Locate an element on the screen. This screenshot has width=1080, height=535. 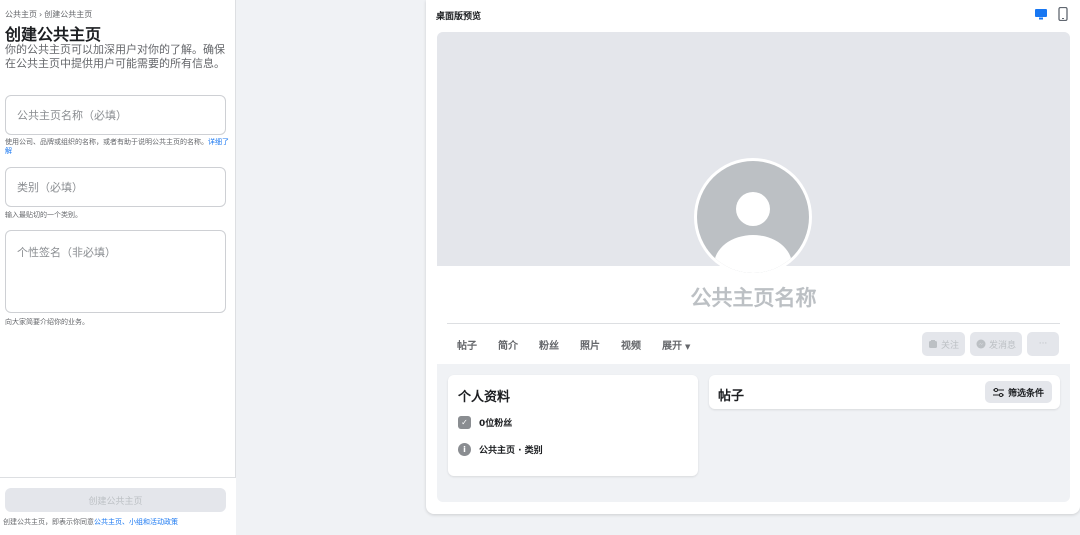
category-hint: 输入最贴切的一个类别。 is located at coordinates (43, 215).